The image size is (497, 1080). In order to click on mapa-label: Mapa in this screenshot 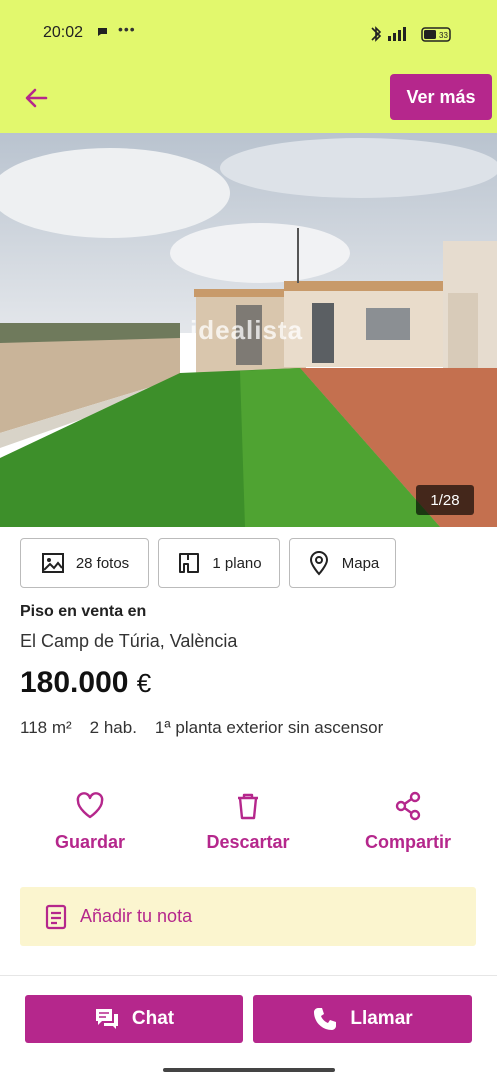, I will do `click(360, 563)`.